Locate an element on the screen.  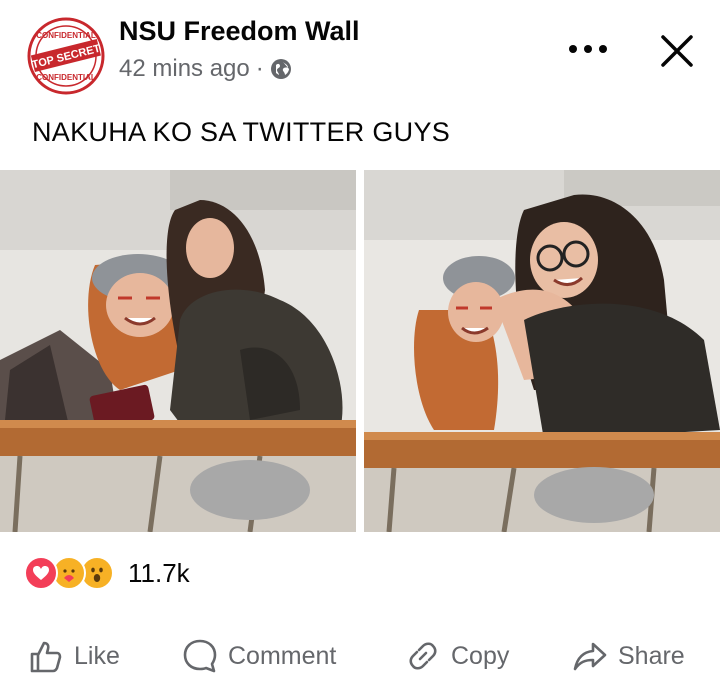
close-button is located at coordinates (677, 51).